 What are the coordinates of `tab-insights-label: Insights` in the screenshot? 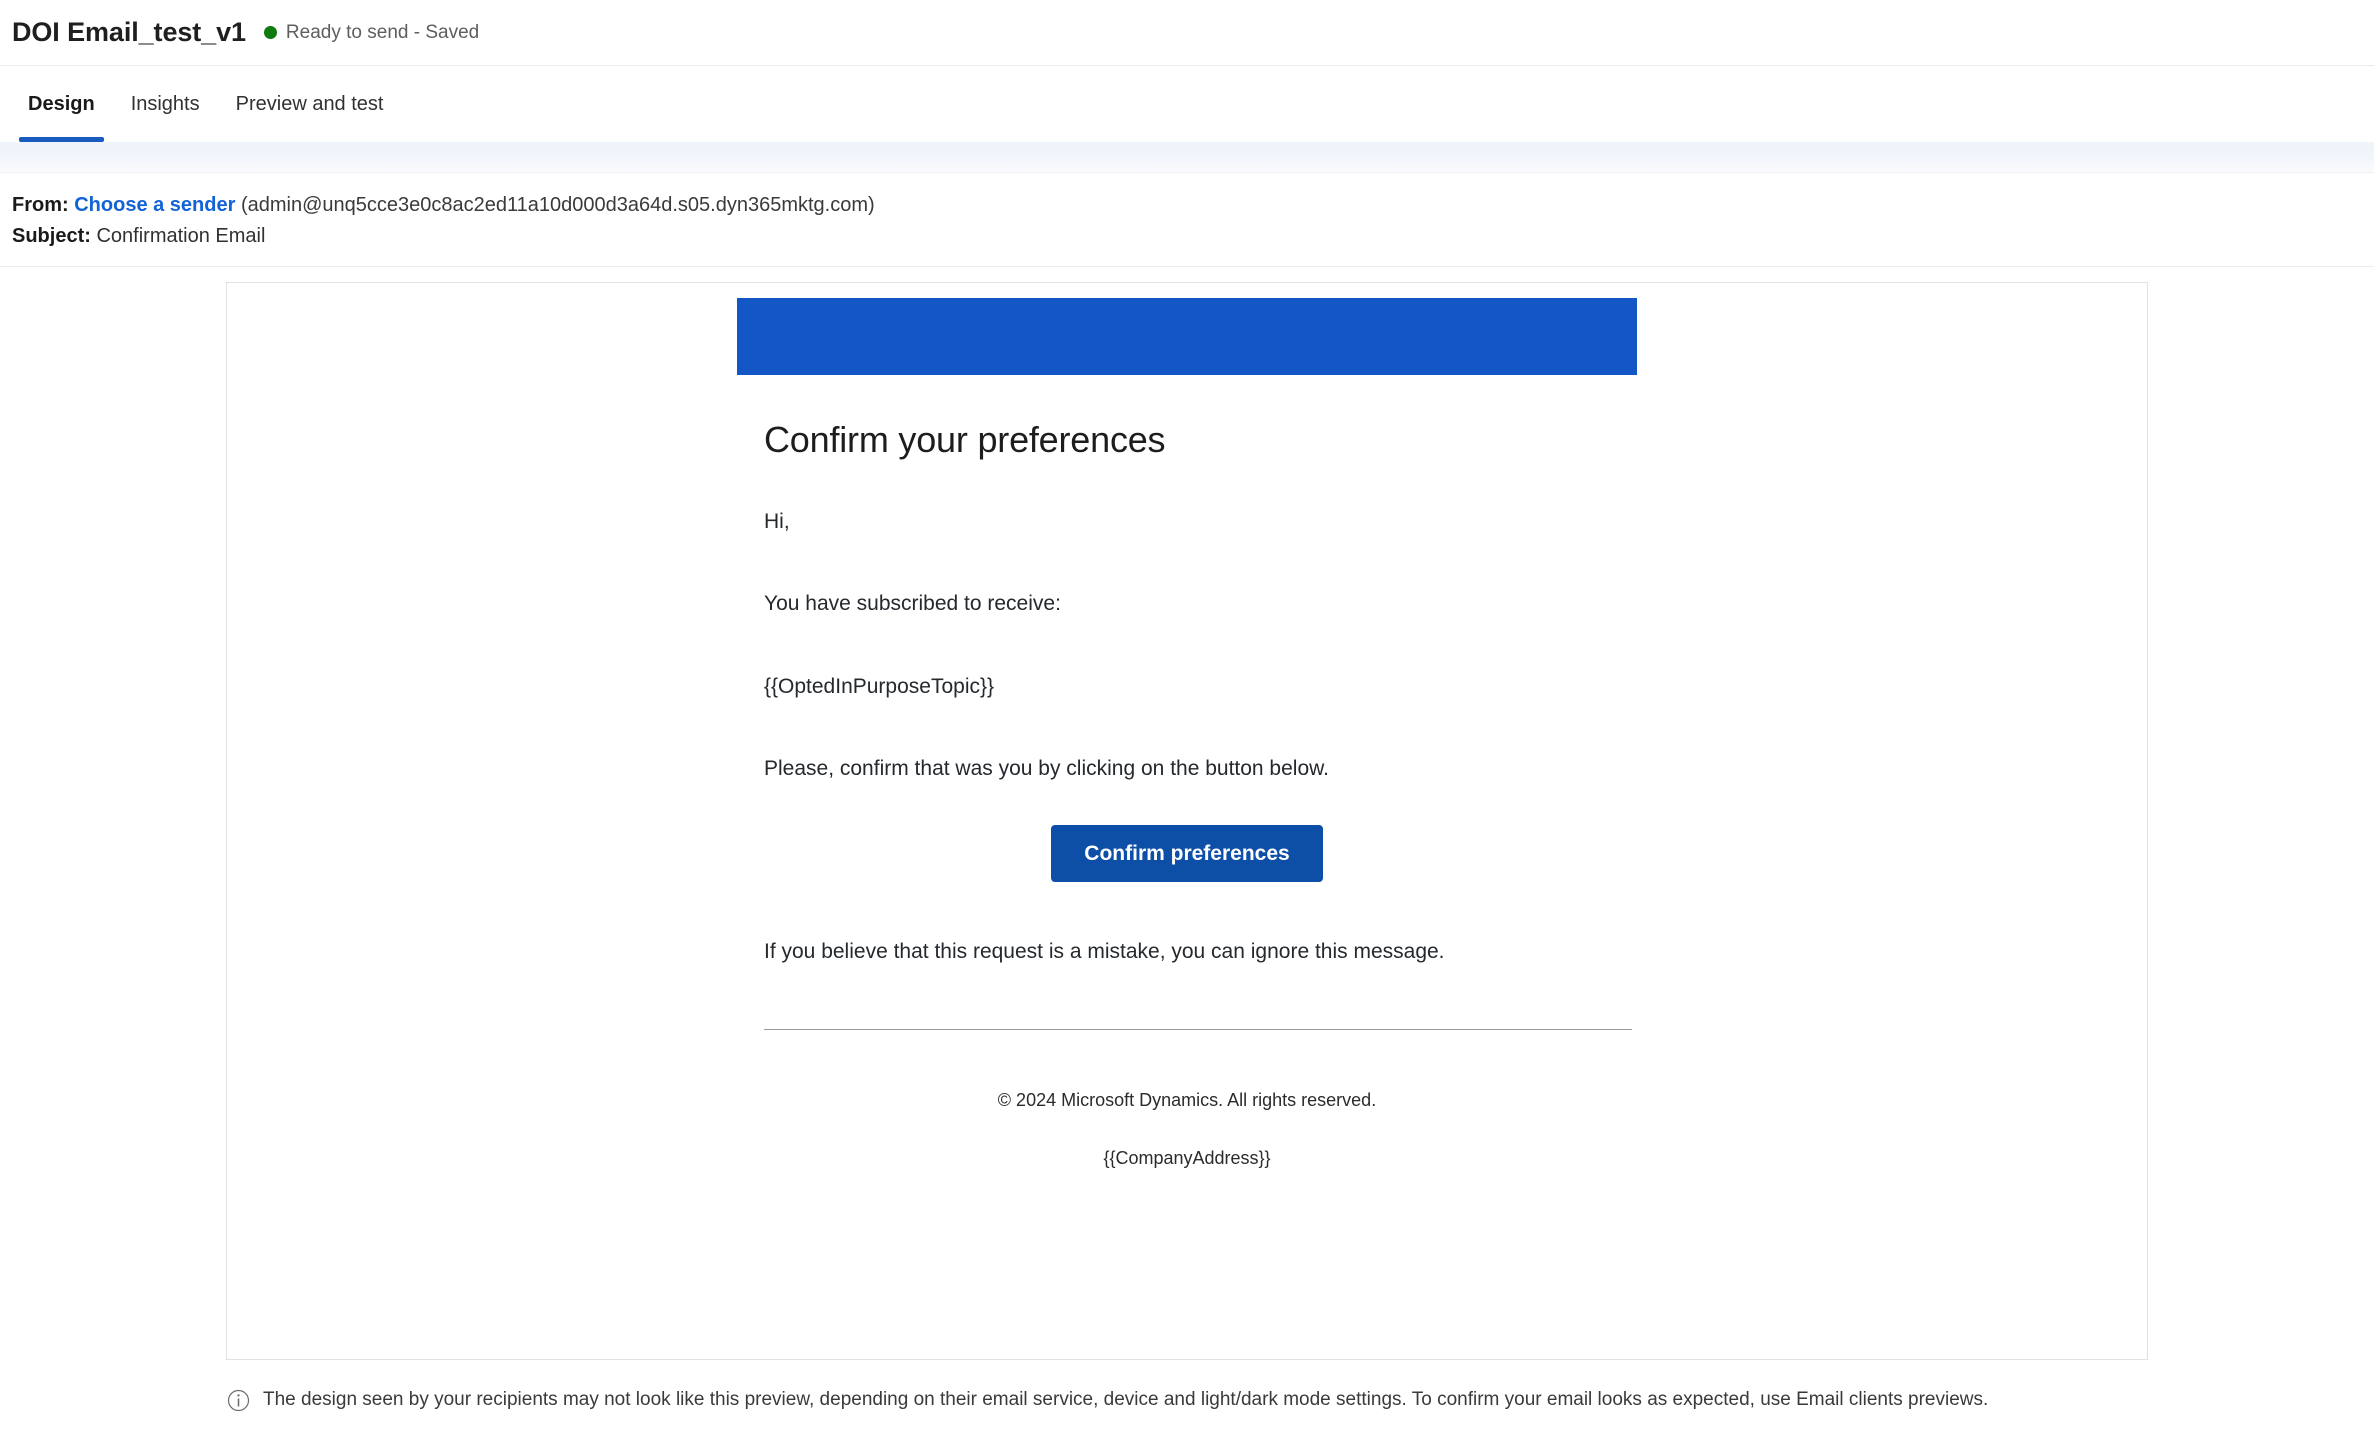 It's located at (165, 103).